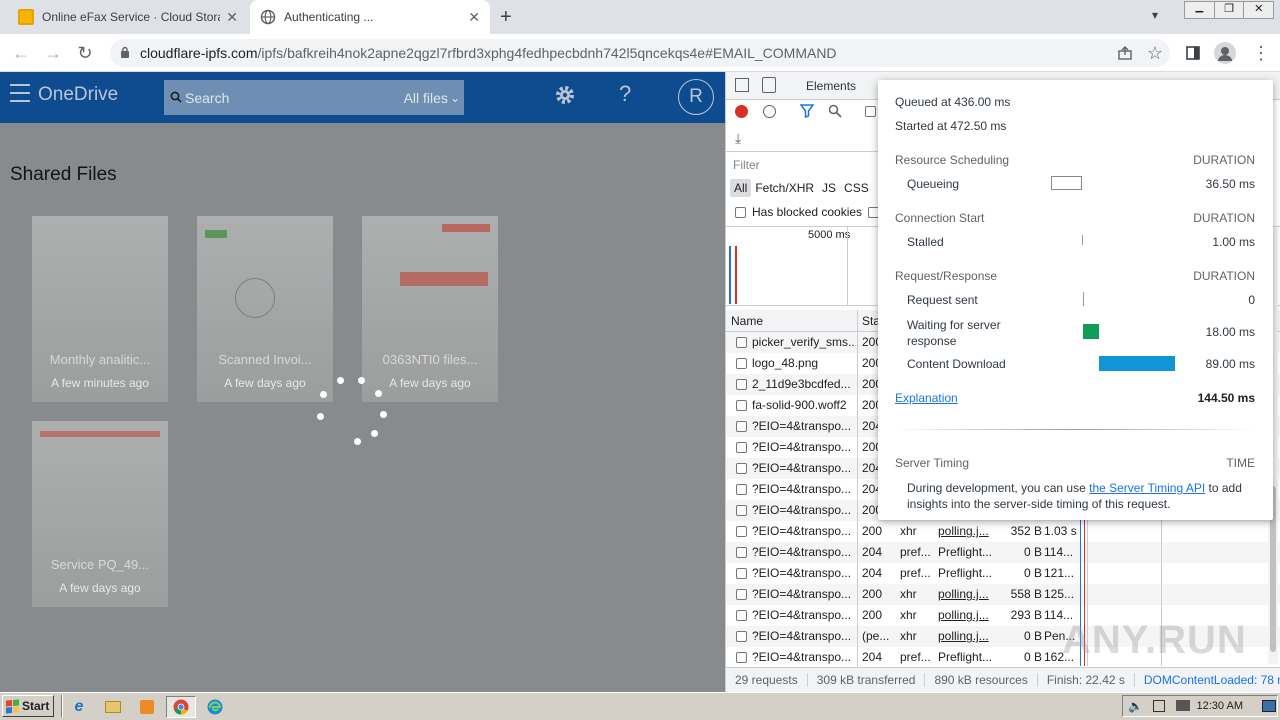  Describe the element at coordinates (1147, 488) in the screenshot. I see `server-timing-api-link: the Server Timing API` at that location.